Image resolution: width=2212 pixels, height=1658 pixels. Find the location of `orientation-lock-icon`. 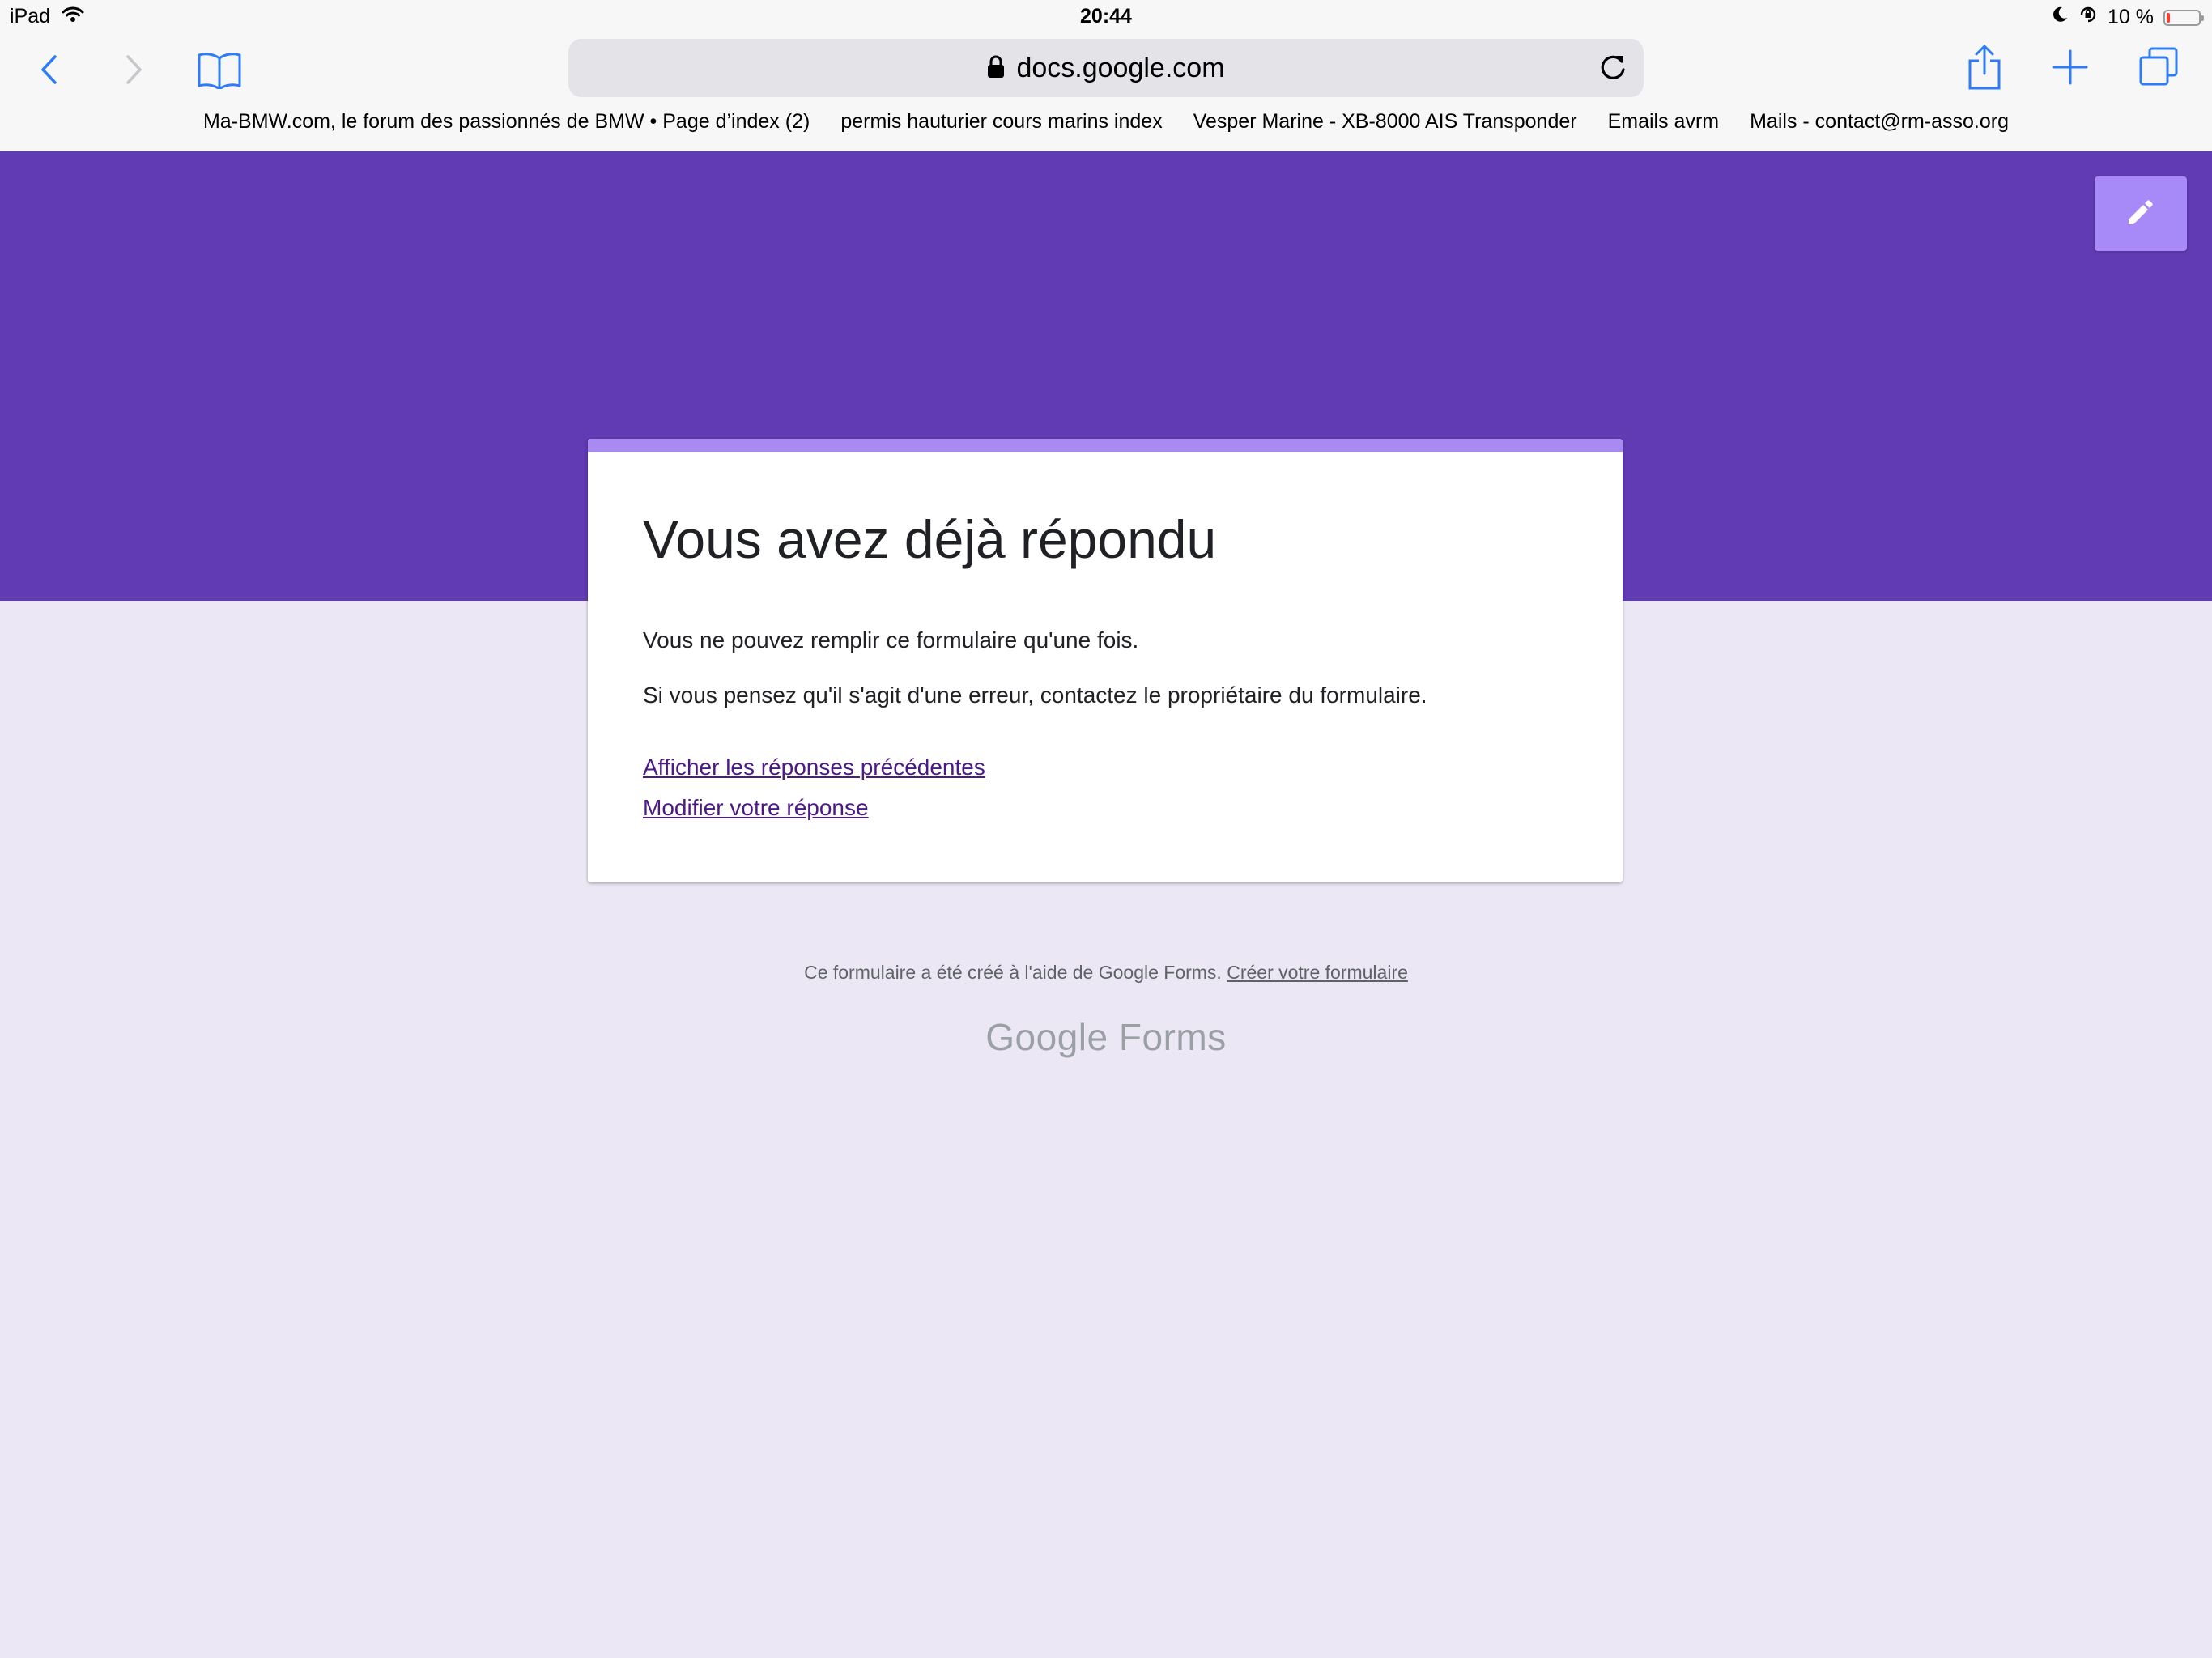

orientation-lock-icon is located at coordinates (2088, 17).